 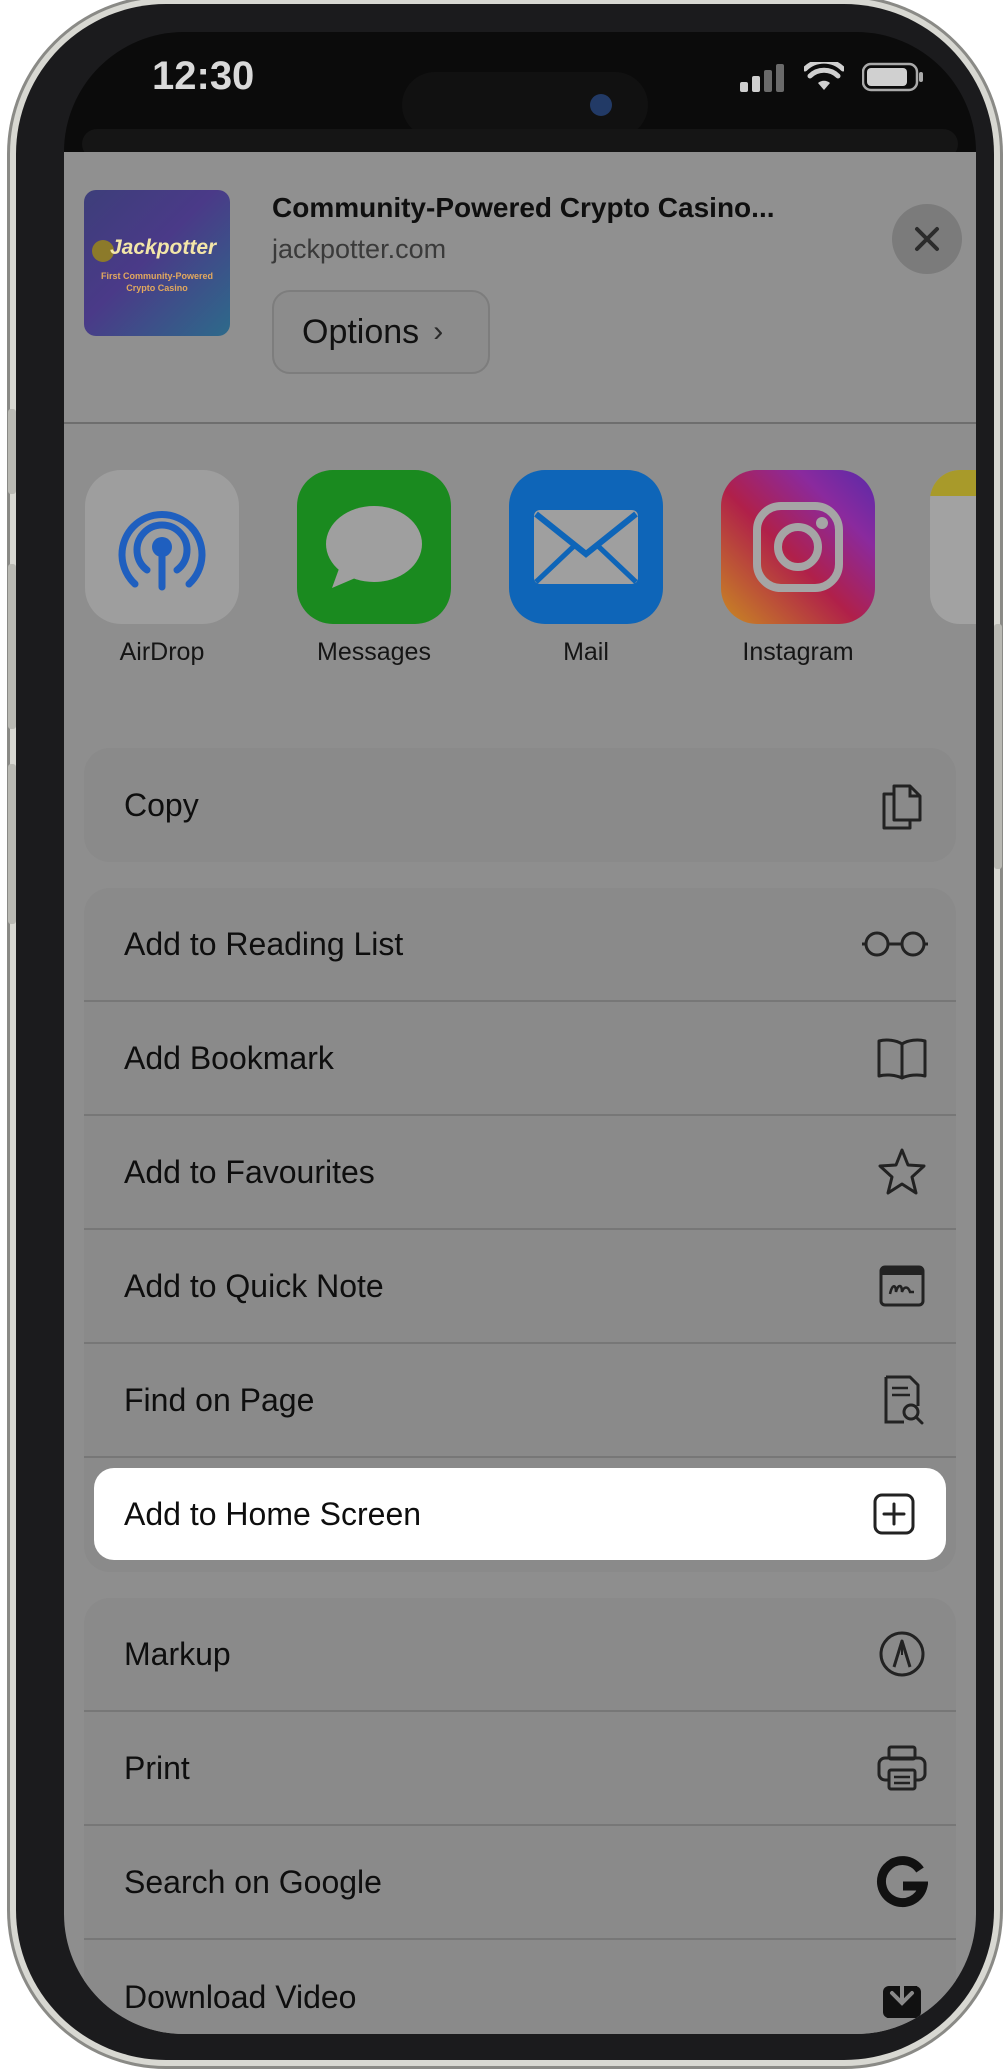 I want to click on action-label: Search on Google, so click(x=253, y=1881).